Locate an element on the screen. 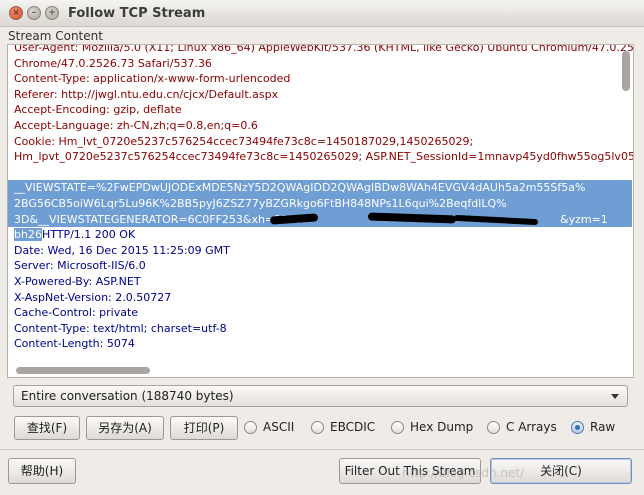 This screenshot has height=495, width=644. stream-line: X-Powered-By: ASP.NET is located at coordinates (77, 281).